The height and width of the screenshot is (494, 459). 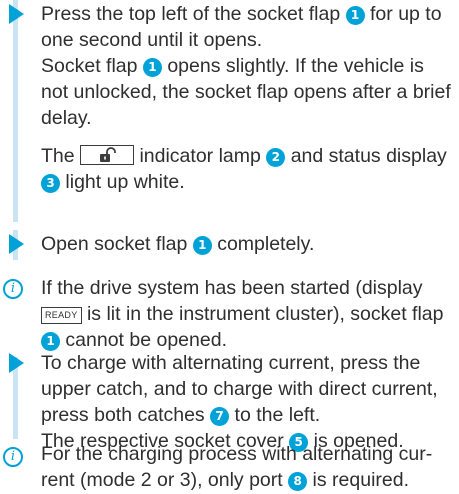 What do you see at coordinates (276, 157) in the screenshot?
I see `callout-2: 2` at bounding box center [276, 157].